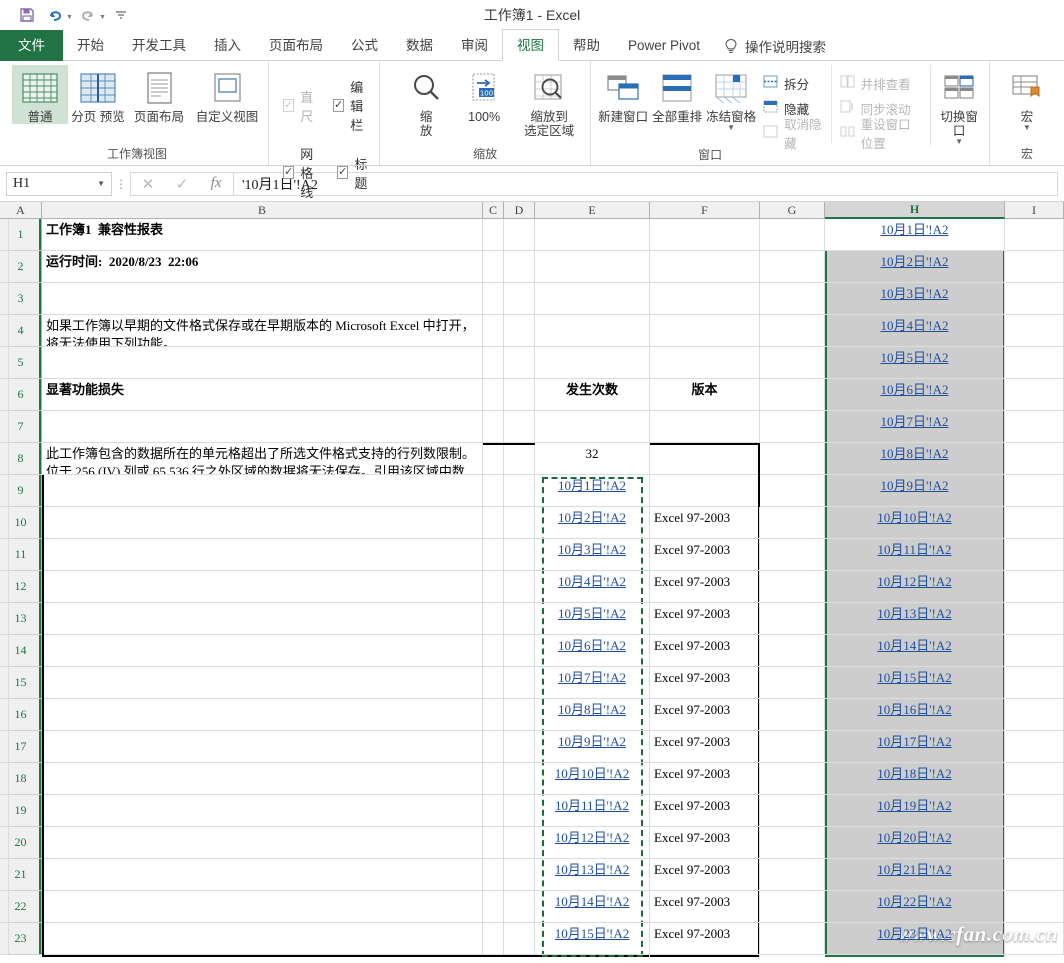 The height and width of the screenshot is (963, 1064). Describe the element at coordinates (705, 683) in the screenshot. I see `cell-F15: Excel 97-2003` at that location.